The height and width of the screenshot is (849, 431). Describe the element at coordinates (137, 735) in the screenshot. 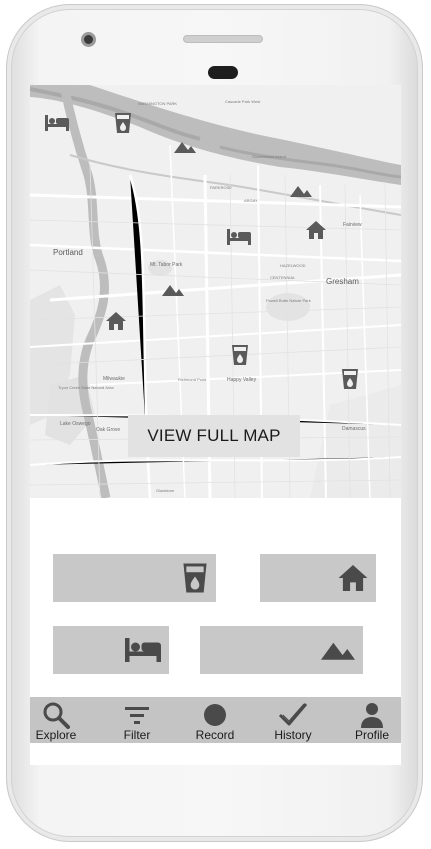

I see `nav-label-filter: Filter` at that location.